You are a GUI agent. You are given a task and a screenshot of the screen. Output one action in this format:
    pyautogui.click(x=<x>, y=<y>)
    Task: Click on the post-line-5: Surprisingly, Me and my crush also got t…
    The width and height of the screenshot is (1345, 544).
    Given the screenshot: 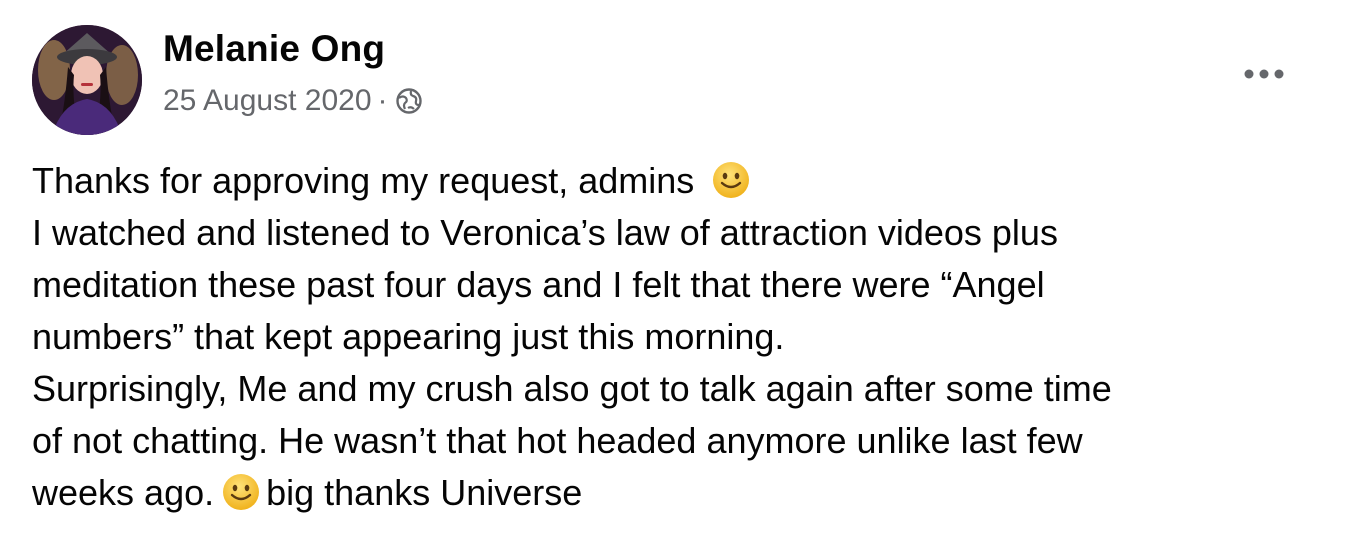 What is the action you would take?
    pyautogui.click(x=572, y=388)
    